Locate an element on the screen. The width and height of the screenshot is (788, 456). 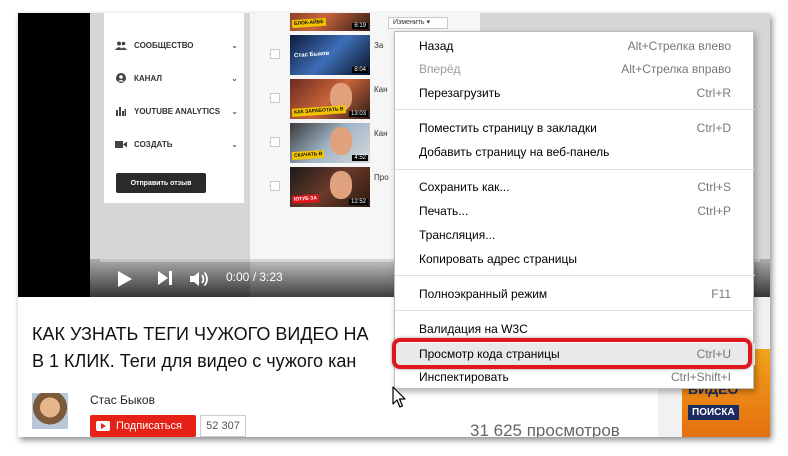
menu-item-forward: Вперёд Alt+Стрелка вправо is located at coordinates (575, 69).